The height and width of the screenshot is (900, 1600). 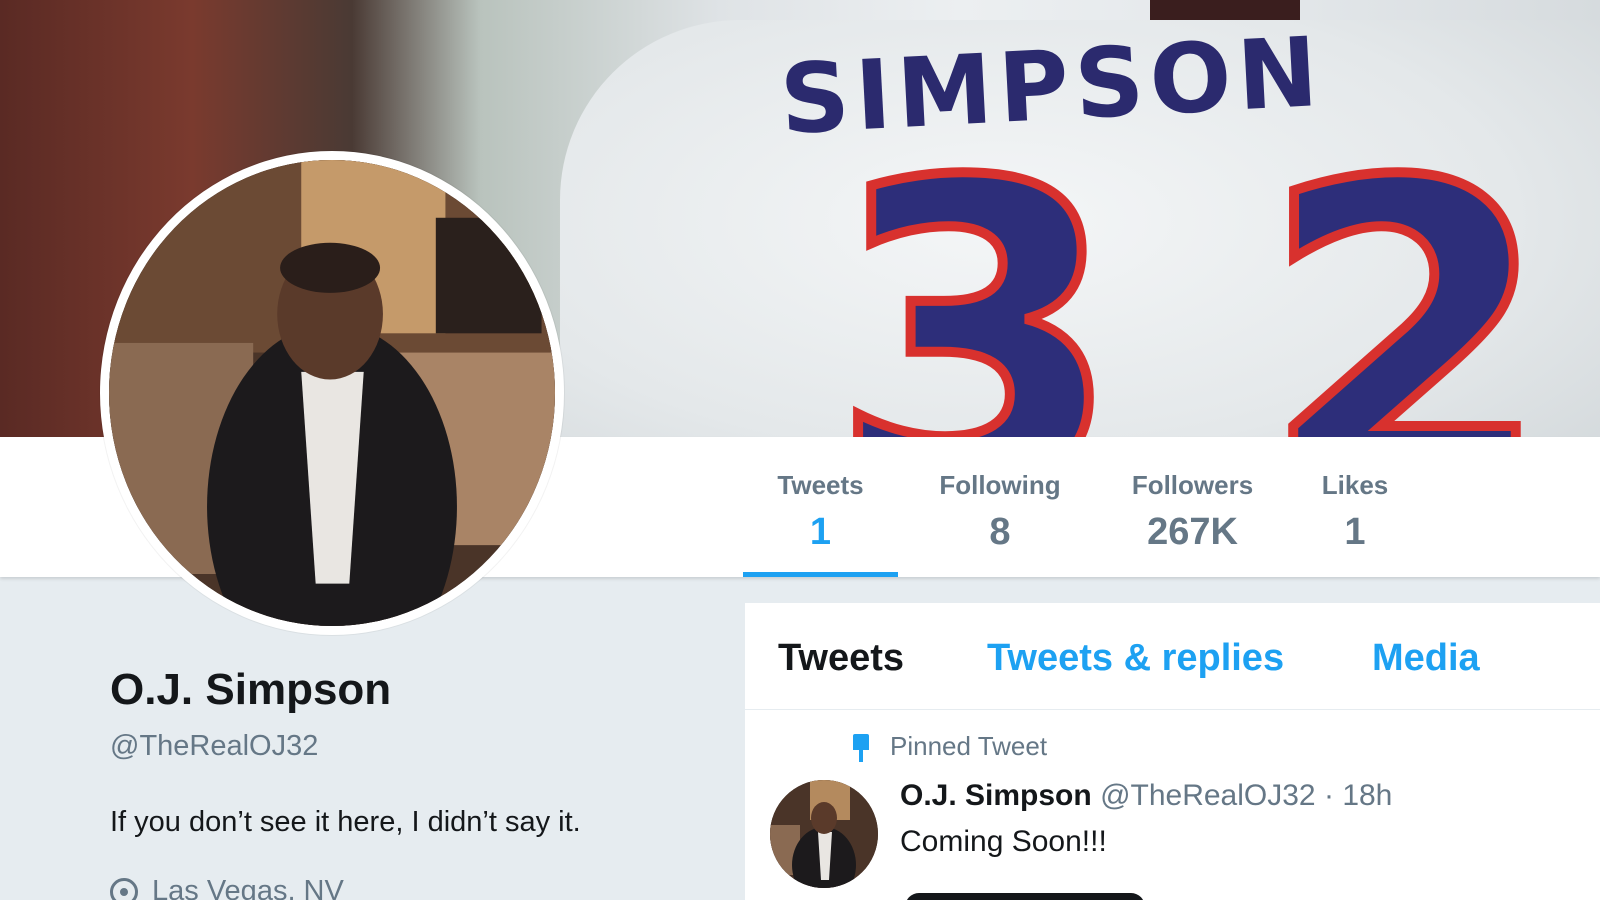 I want to click on tab-media: Media, so click(x=1426, y=658).